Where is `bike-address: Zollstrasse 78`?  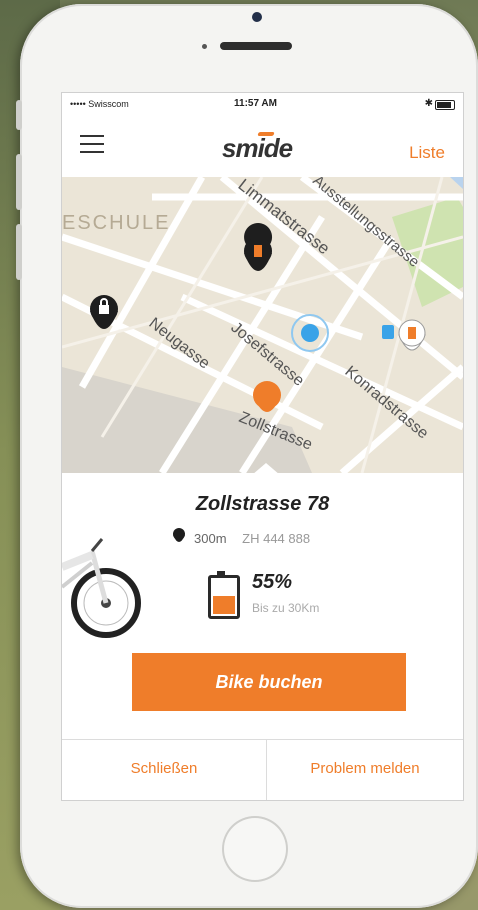 bike-address: Zollstrasse 78 is located at coordinates (262, 504).